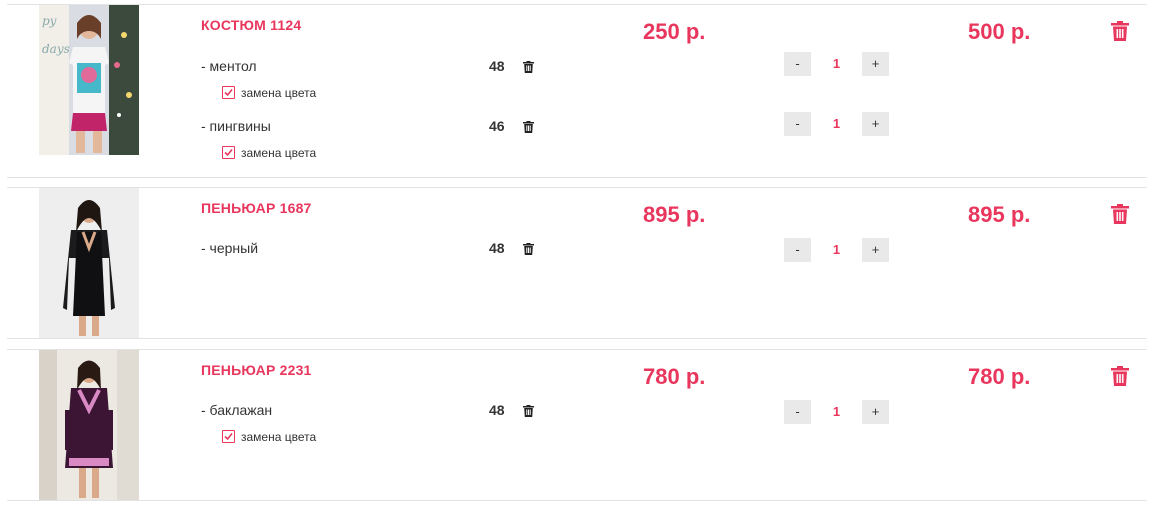 The image size is (1167, 507). I want to click on variant-row: - ментол 48 - 1 + замена цвета, so click(651, 76).